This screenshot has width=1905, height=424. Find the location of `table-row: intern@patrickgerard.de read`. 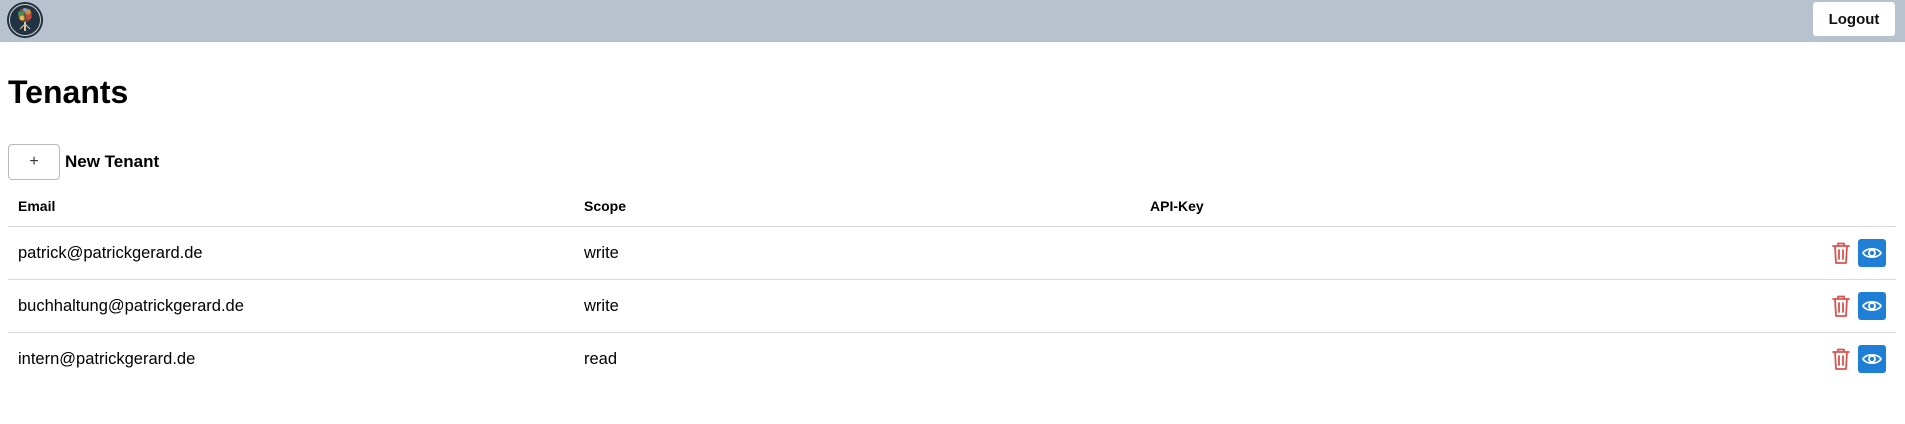

table-row: intern@patrickgerard.de read is located at coordinates (952, 359).